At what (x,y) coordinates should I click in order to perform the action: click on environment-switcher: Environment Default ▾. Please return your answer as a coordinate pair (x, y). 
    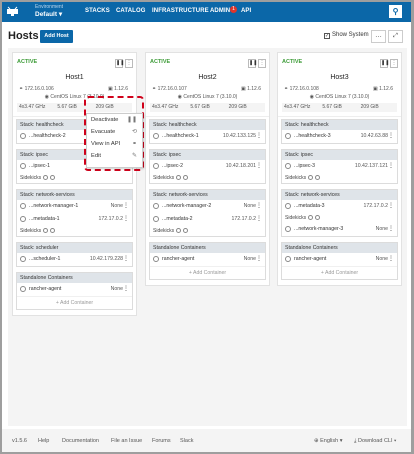
    Looking at the image, I should click on (49, 11).